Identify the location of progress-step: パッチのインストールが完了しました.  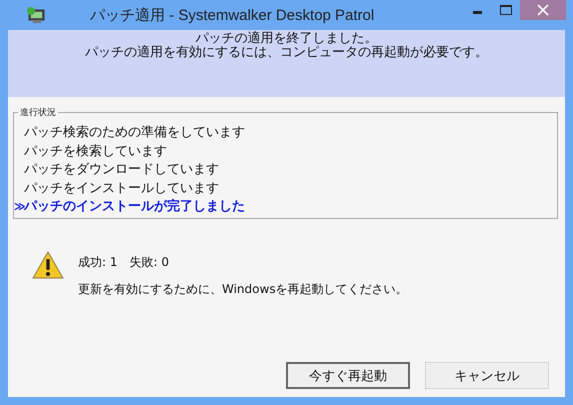
(134, 206).